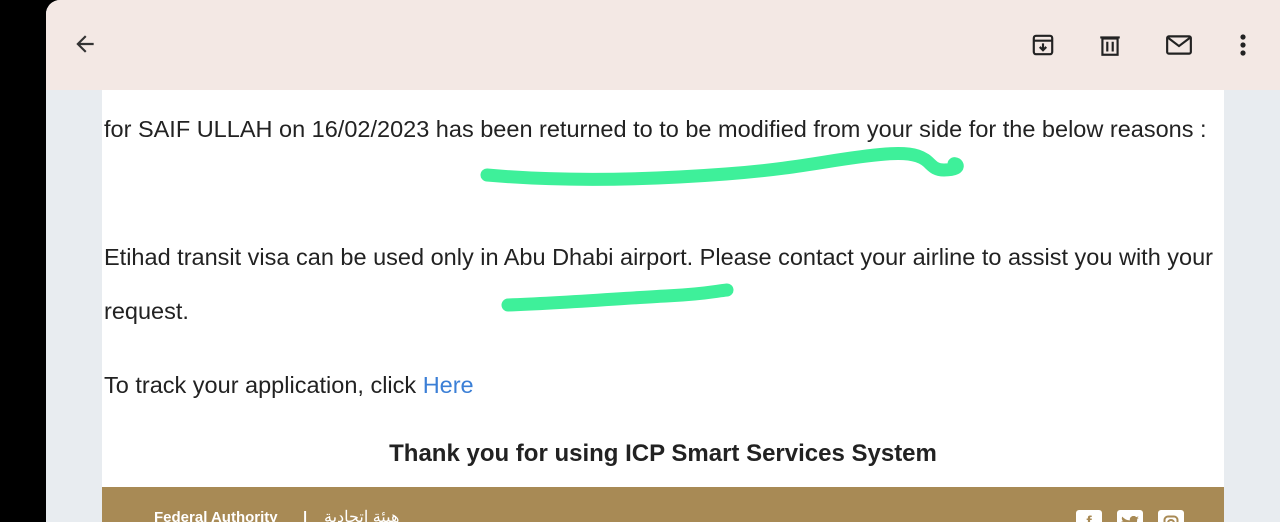 This screenshot has width=1280, height=522. I want to click on more-vertical-icon, so click(1243, 45).